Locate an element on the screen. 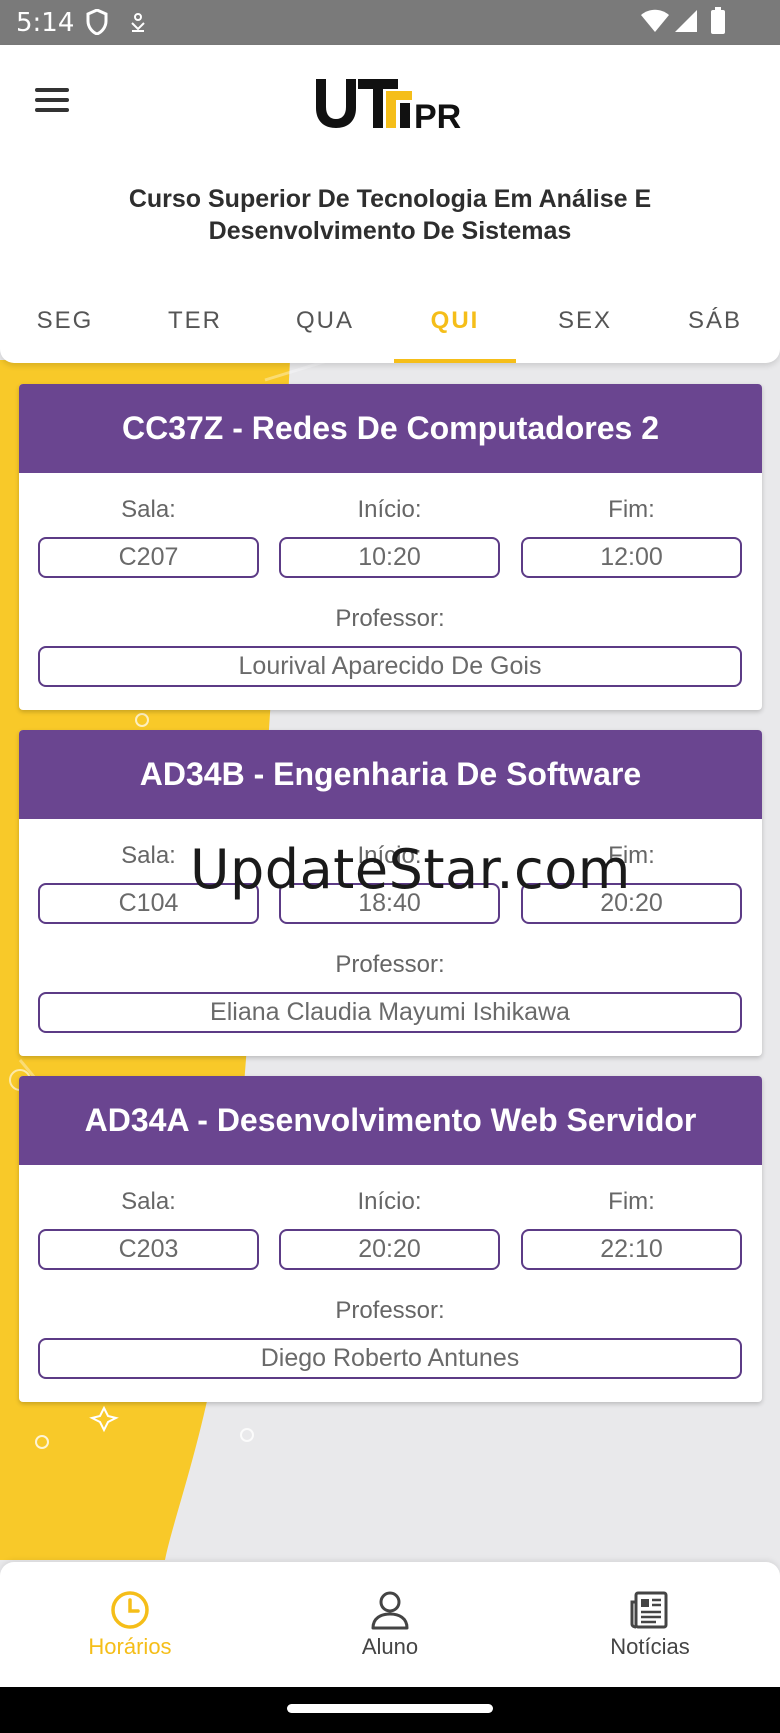  professor-value: Eliana Claudia Mayumi Ishikawa is located at coordinates (390, 1012).